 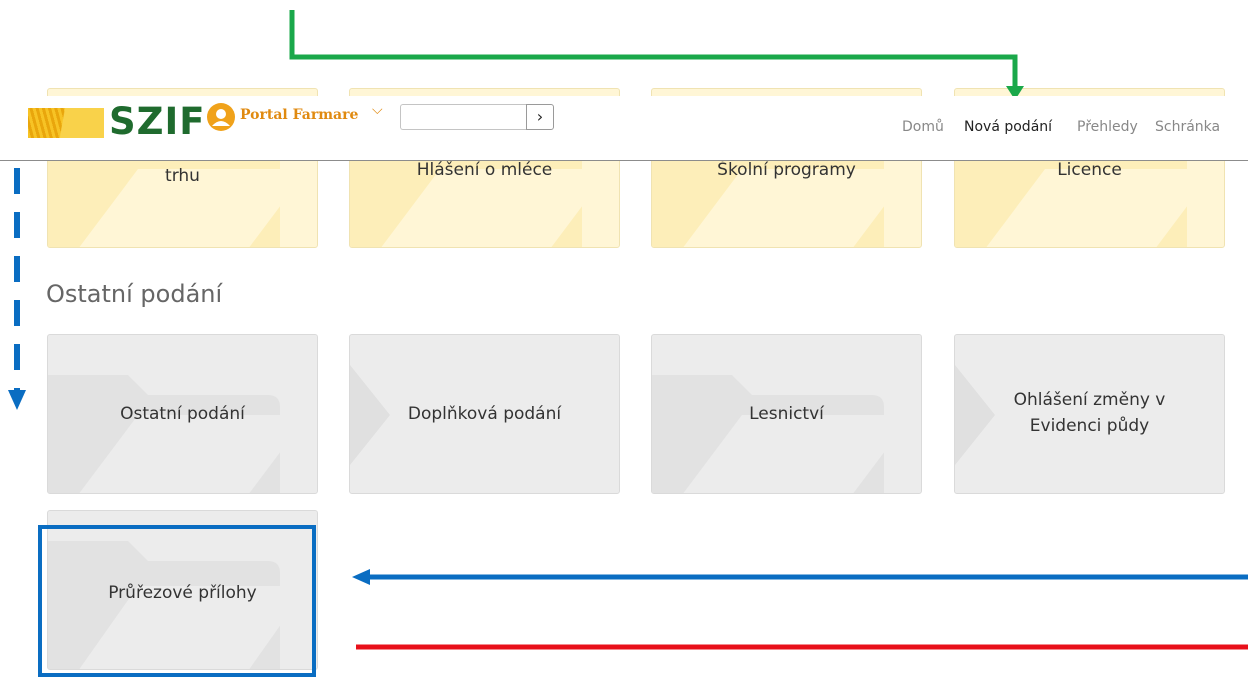 What do you see at coordinates (463, 117) in the screenshot?
I see `search-input` at bounding box center [463, 117].